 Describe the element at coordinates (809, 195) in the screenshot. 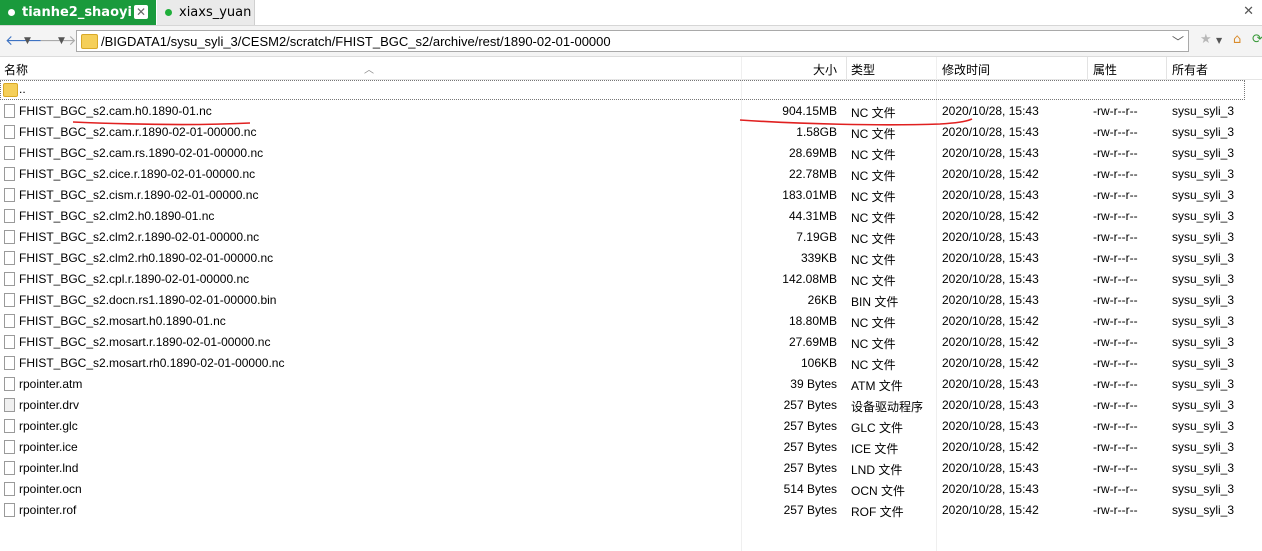

I see `file-size: 183.01MB` at that location.